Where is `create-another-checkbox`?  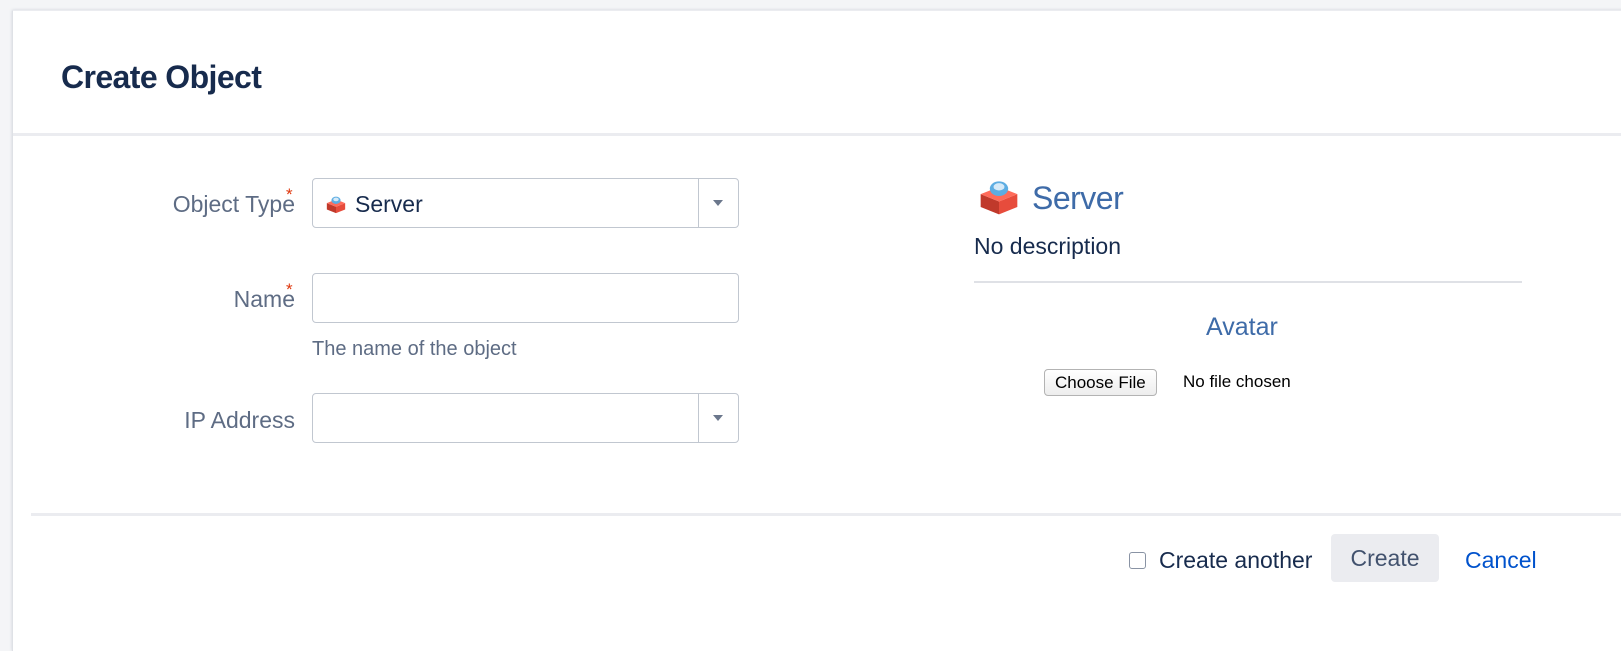 create-another-checkbox is located at coordinates (1137, 560).